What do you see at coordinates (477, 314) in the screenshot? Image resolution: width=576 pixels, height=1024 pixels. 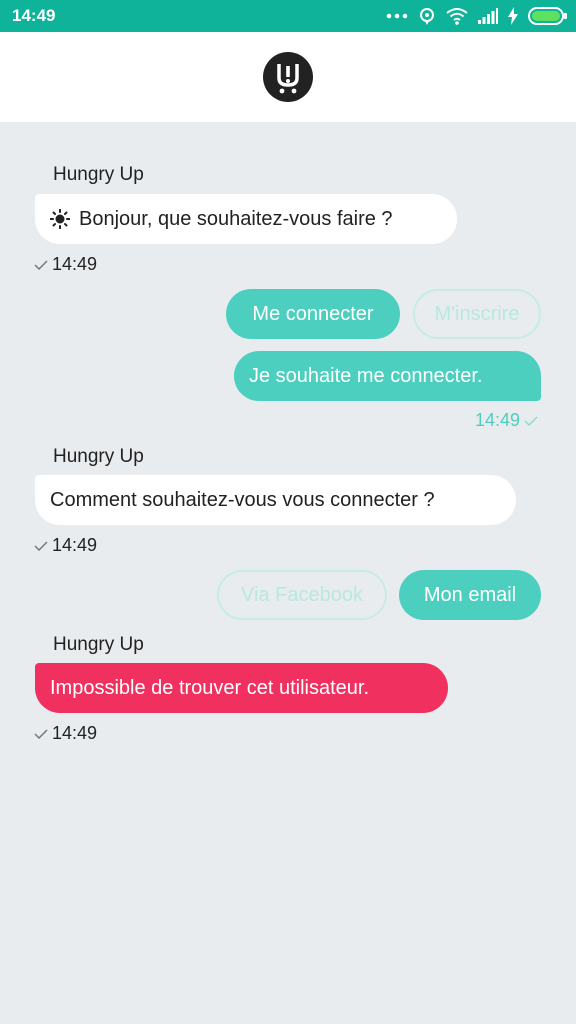 I see `minscrire-button: M'inscrire` at bounding box center [477, 314].